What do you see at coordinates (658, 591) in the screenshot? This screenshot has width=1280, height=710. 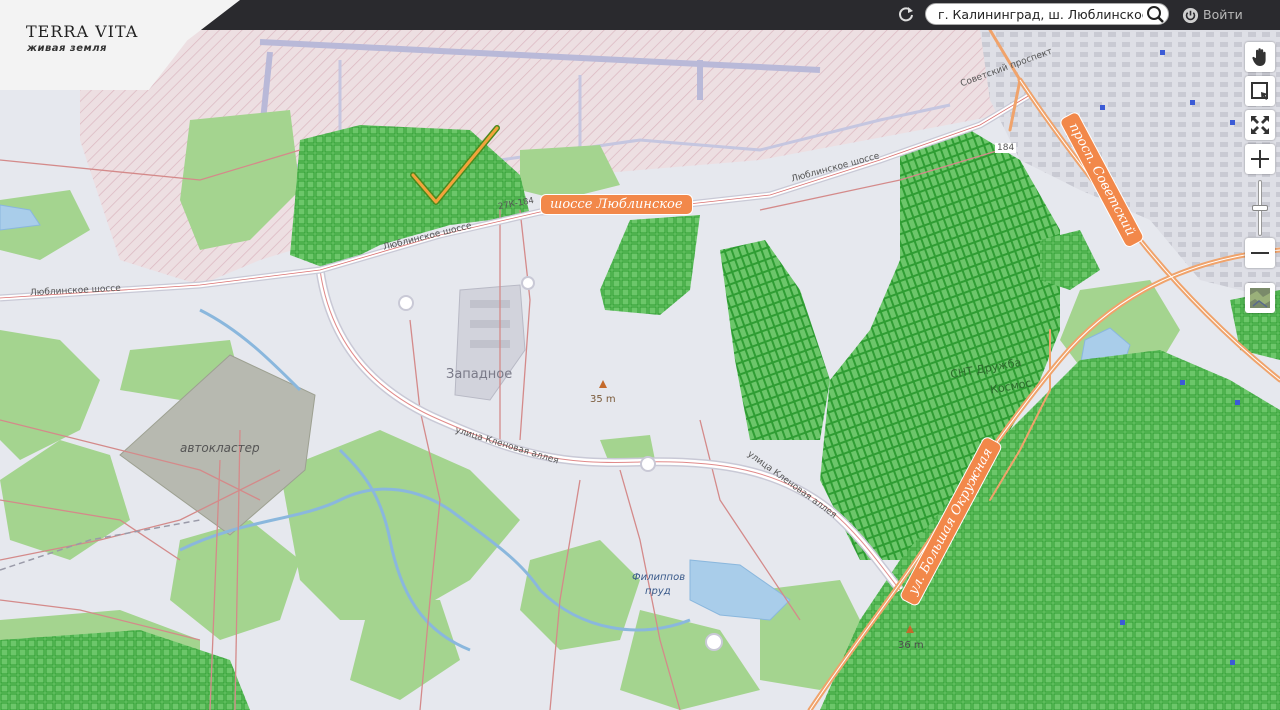 I see `pond-label: пруд` at bounding box center [658, 591].